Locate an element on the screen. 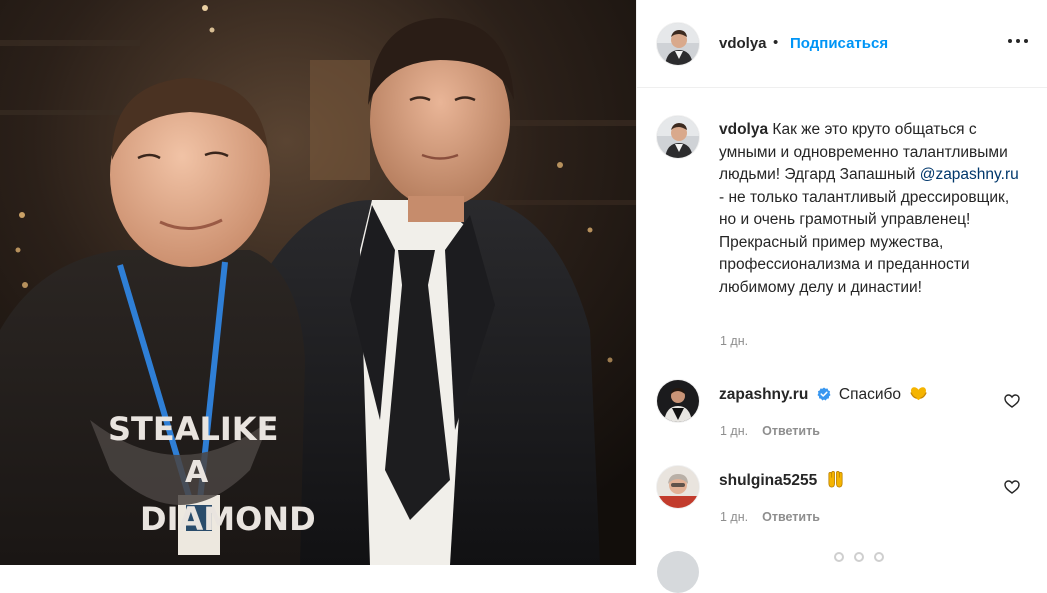  loading-more-comments-indicator is located at coordinates (864, 557).